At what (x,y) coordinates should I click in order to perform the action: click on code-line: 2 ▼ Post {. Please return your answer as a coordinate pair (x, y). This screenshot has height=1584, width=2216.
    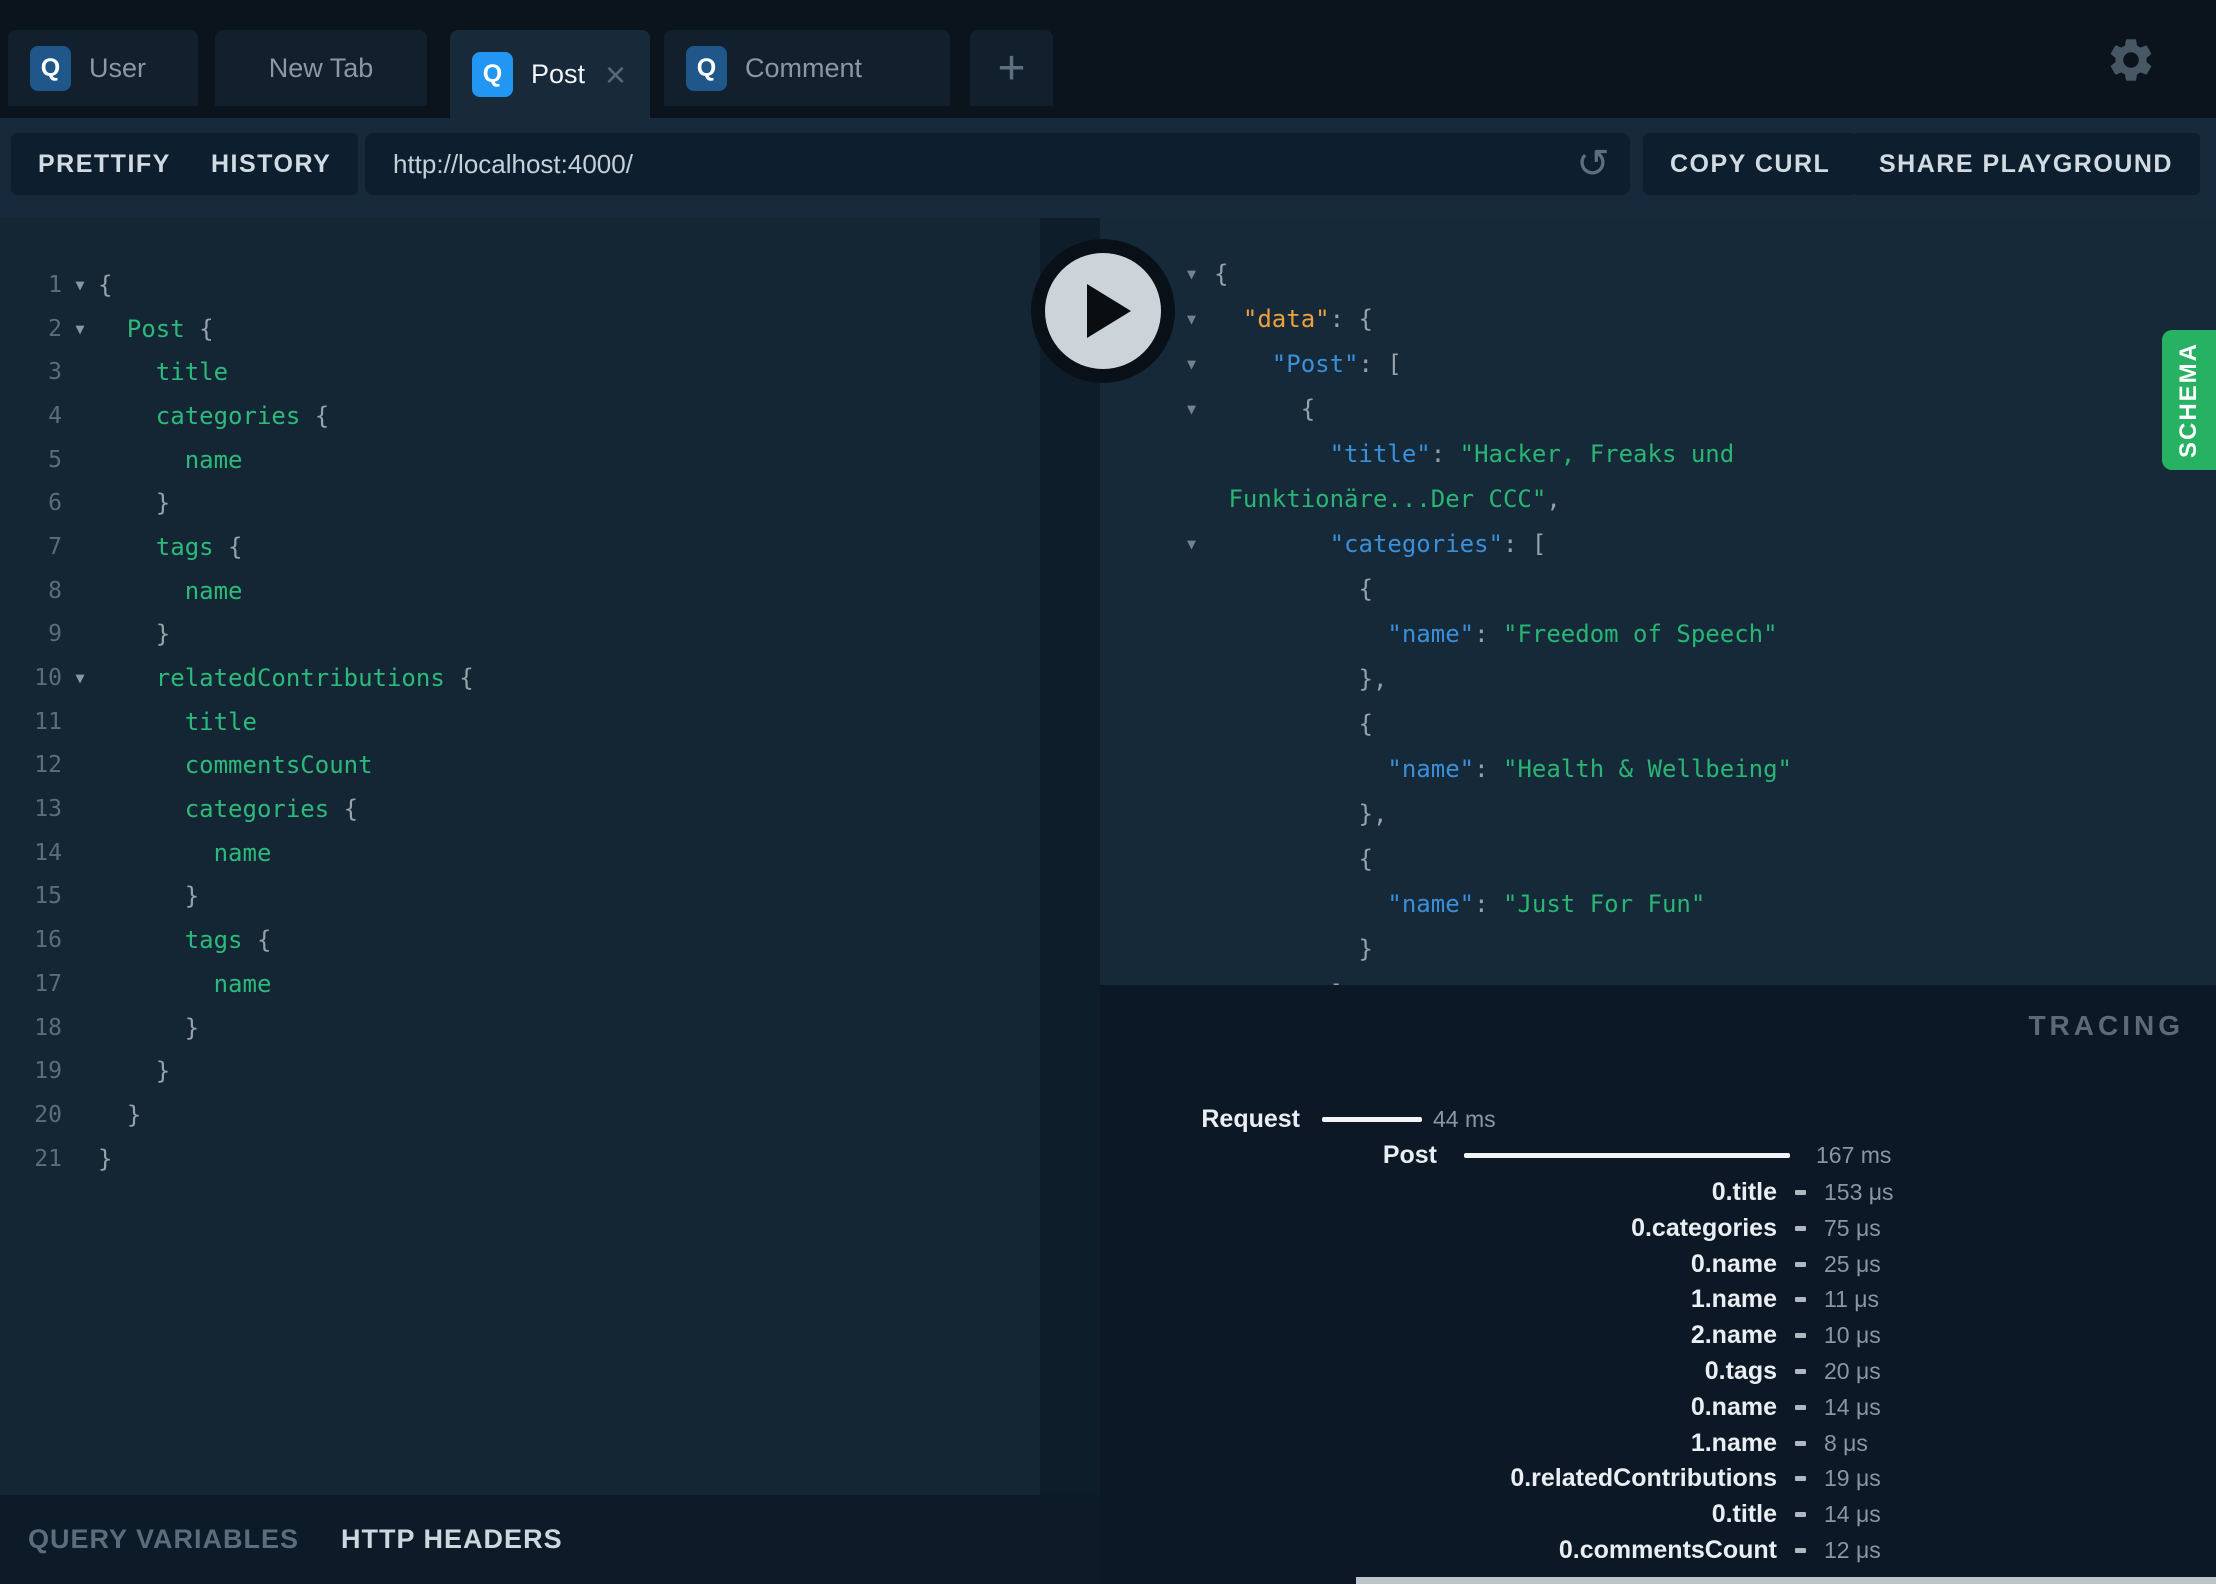
    Looking at the image, I should click on (520, 329).